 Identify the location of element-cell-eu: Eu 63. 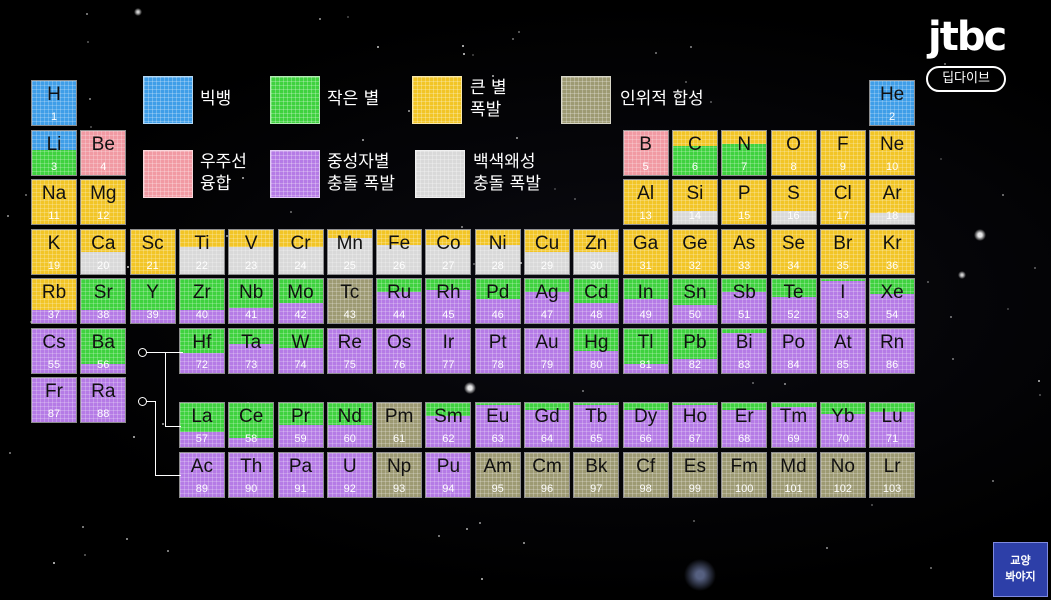
(497, 425).